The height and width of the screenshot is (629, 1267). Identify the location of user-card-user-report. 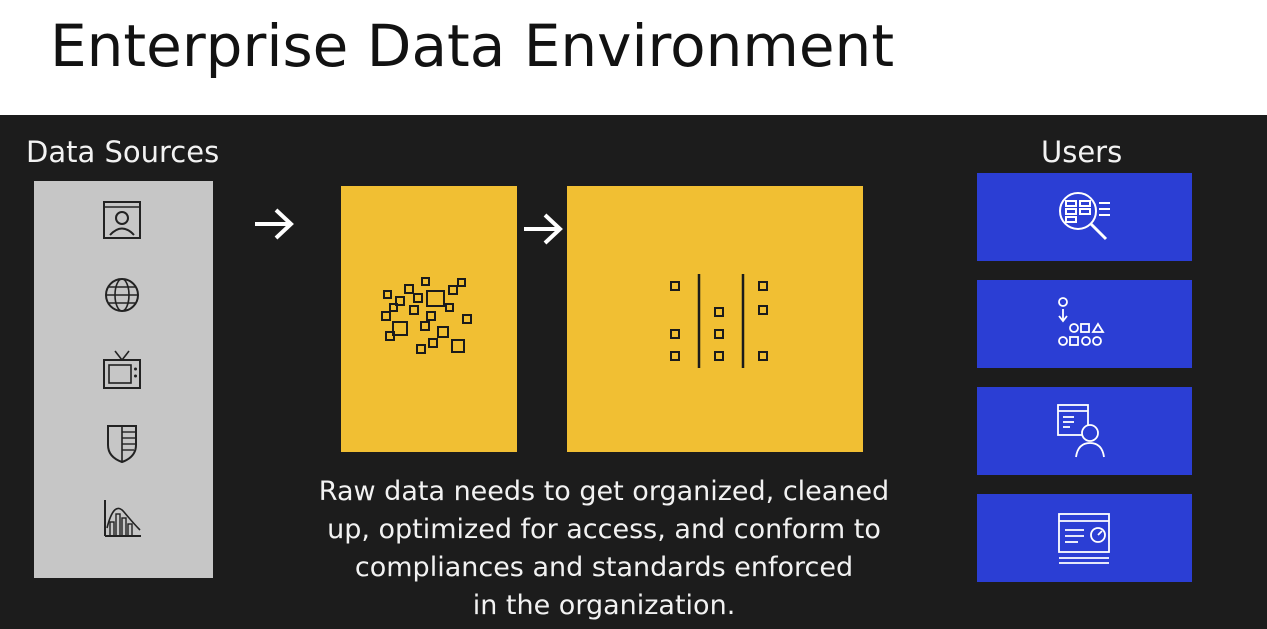
(1084, 431).